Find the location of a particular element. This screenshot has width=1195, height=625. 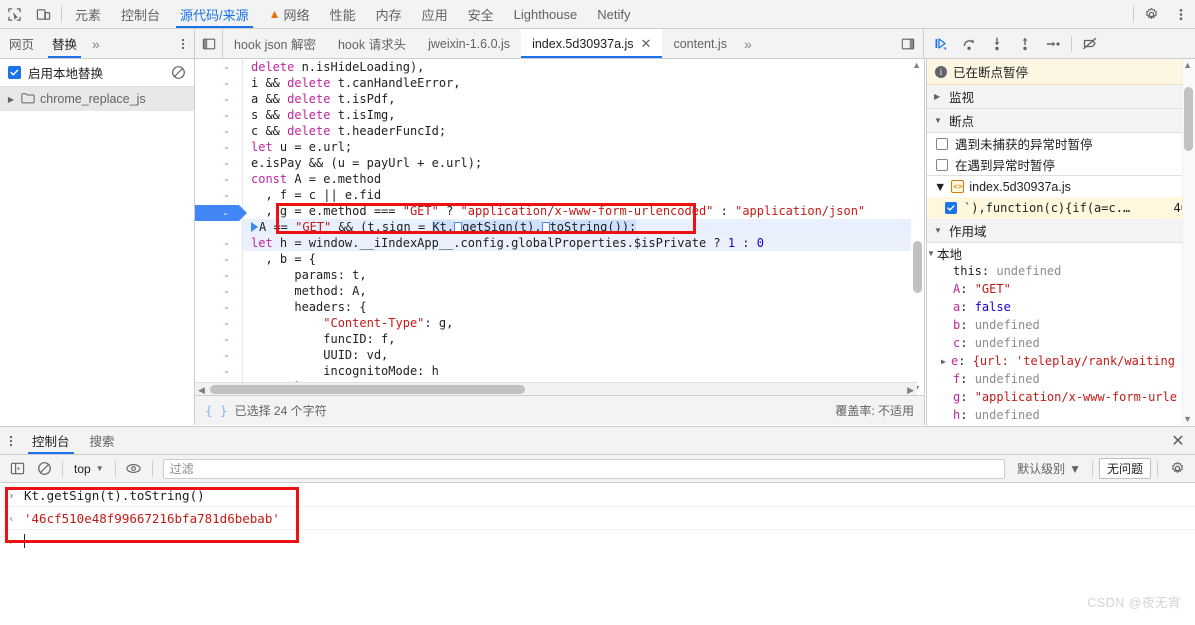

console-output-row: ‹ '46cf510e48f99667216bfa781d6bebab' is located at coordinates (597, 518).